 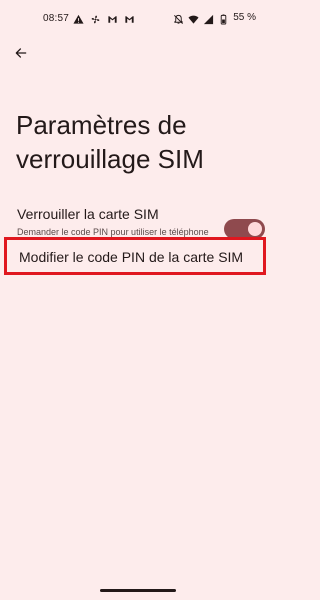 What do you see at coordinates (244, 229) in the screenshot?
I see `lock-sim-toggle` at bounding box center [244, 229].